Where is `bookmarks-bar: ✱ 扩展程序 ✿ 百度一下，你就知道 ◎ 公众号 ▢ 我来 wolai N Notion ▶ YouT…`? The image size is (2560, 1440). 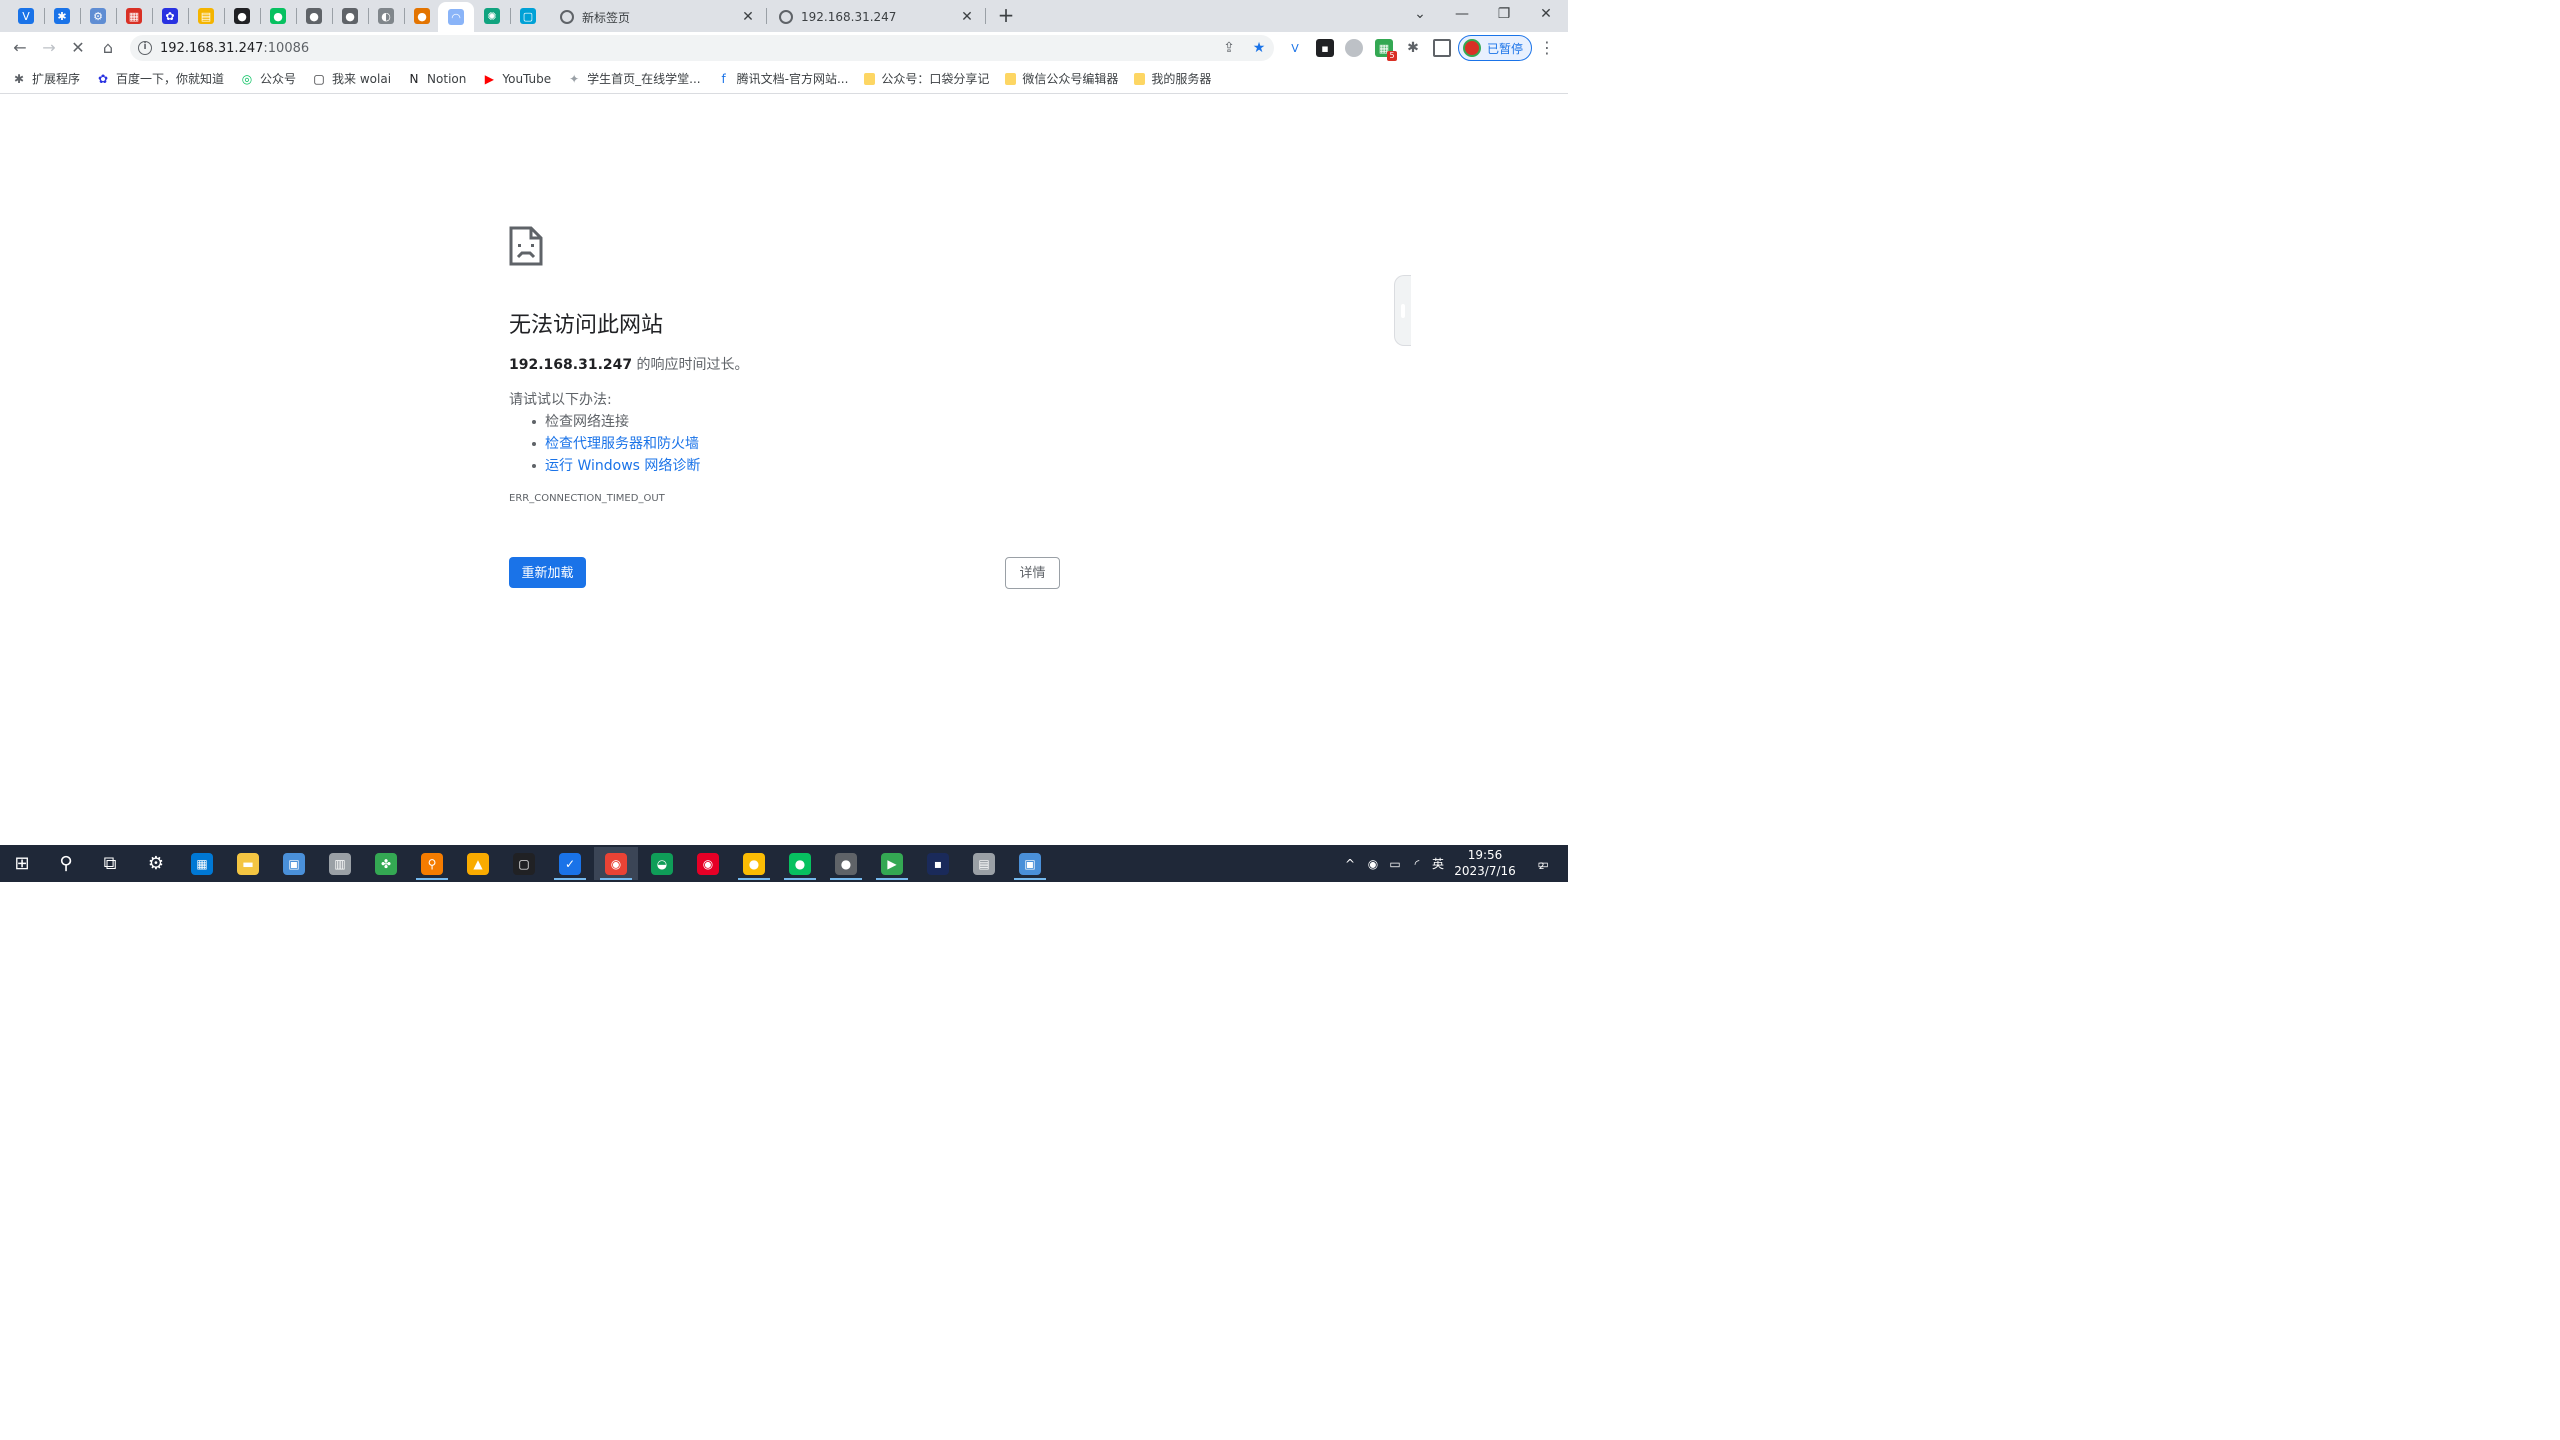 bookmarks-bar: ✱ 扩展程序 ✿ 百度一下，你就知道 ◎ 公众号 ▢ 我来 wolai N Notion ▶ YouT… is located at coordinates (784, 79).